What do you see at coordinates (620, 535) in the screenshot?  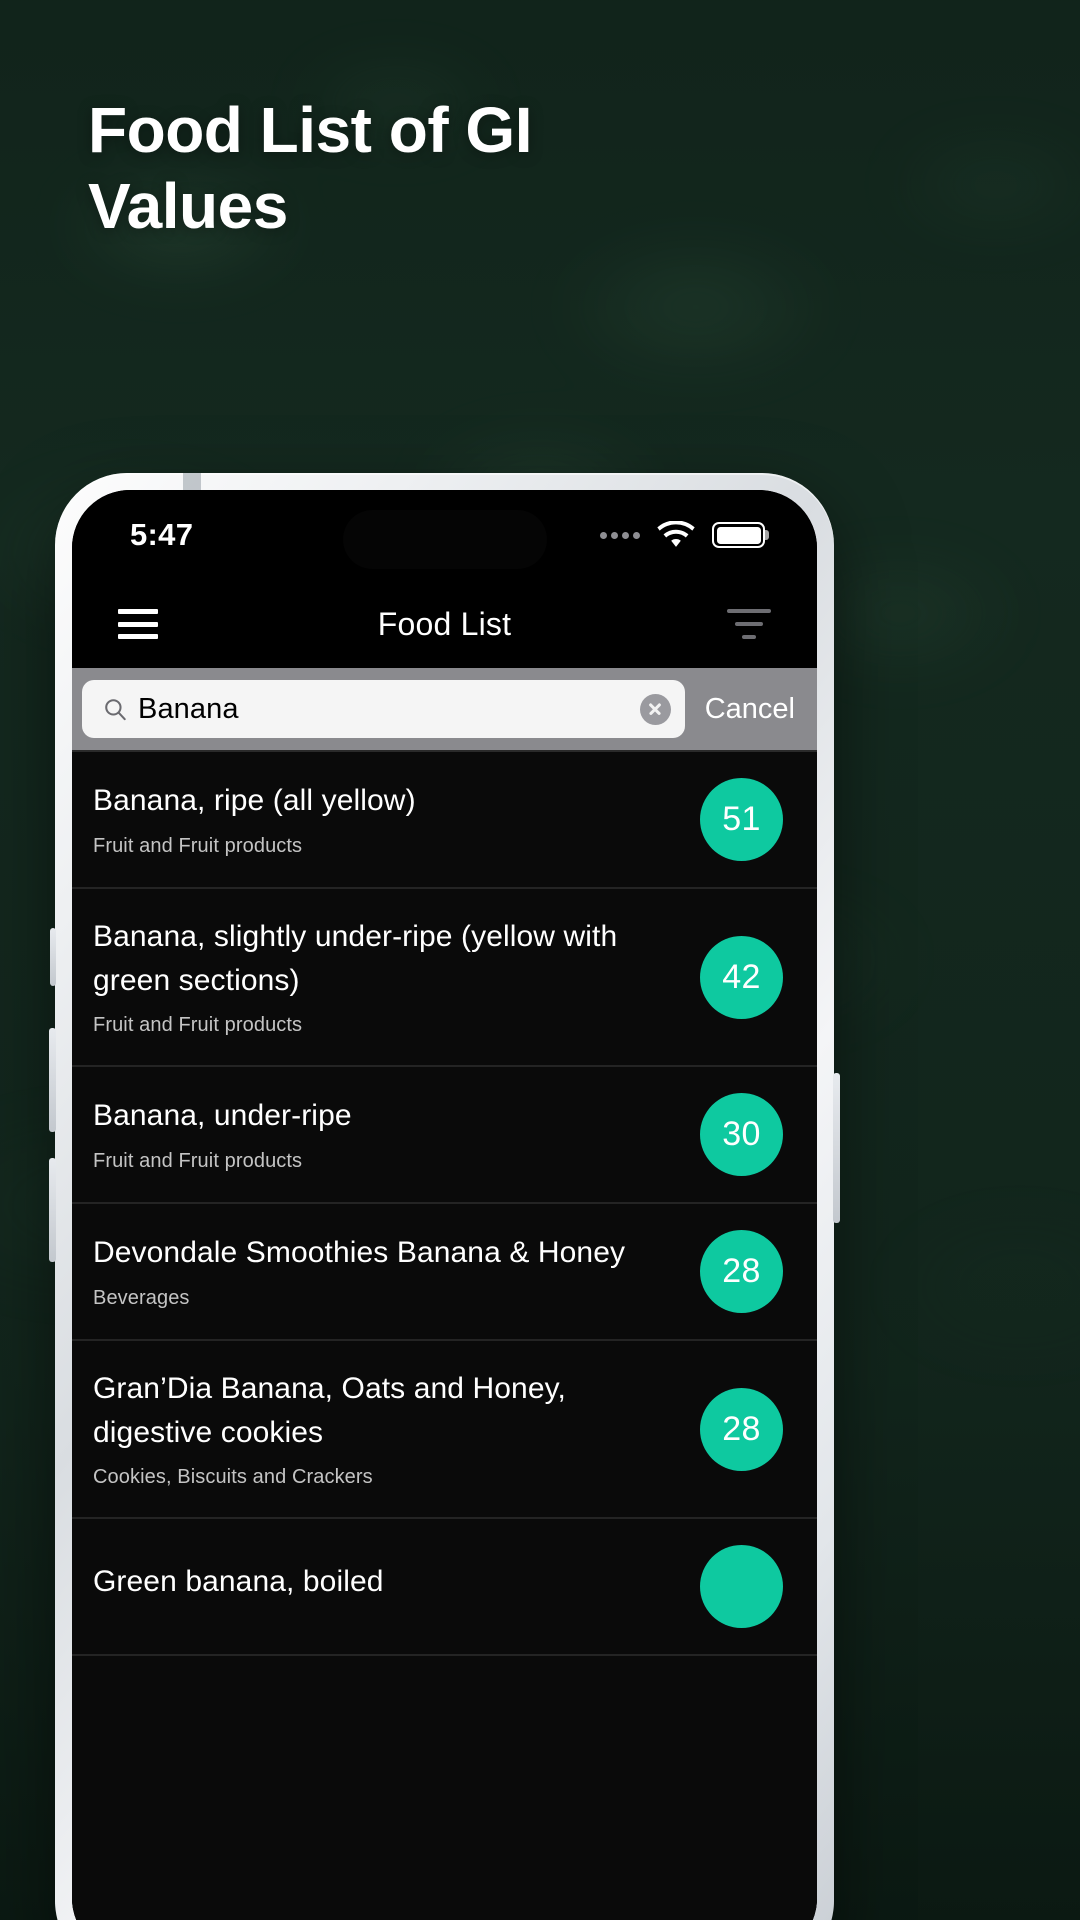 I see `signal-dots-icon` at bounding box center [620, 535].